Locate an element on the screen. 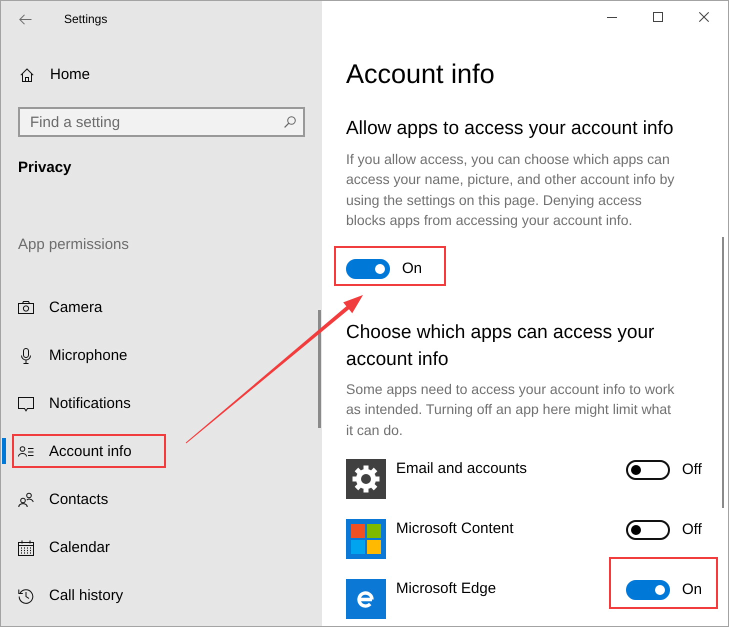 This screenshot has height=627, width=729. app-name: Microsoft Content is located at coordinates (455, 529).